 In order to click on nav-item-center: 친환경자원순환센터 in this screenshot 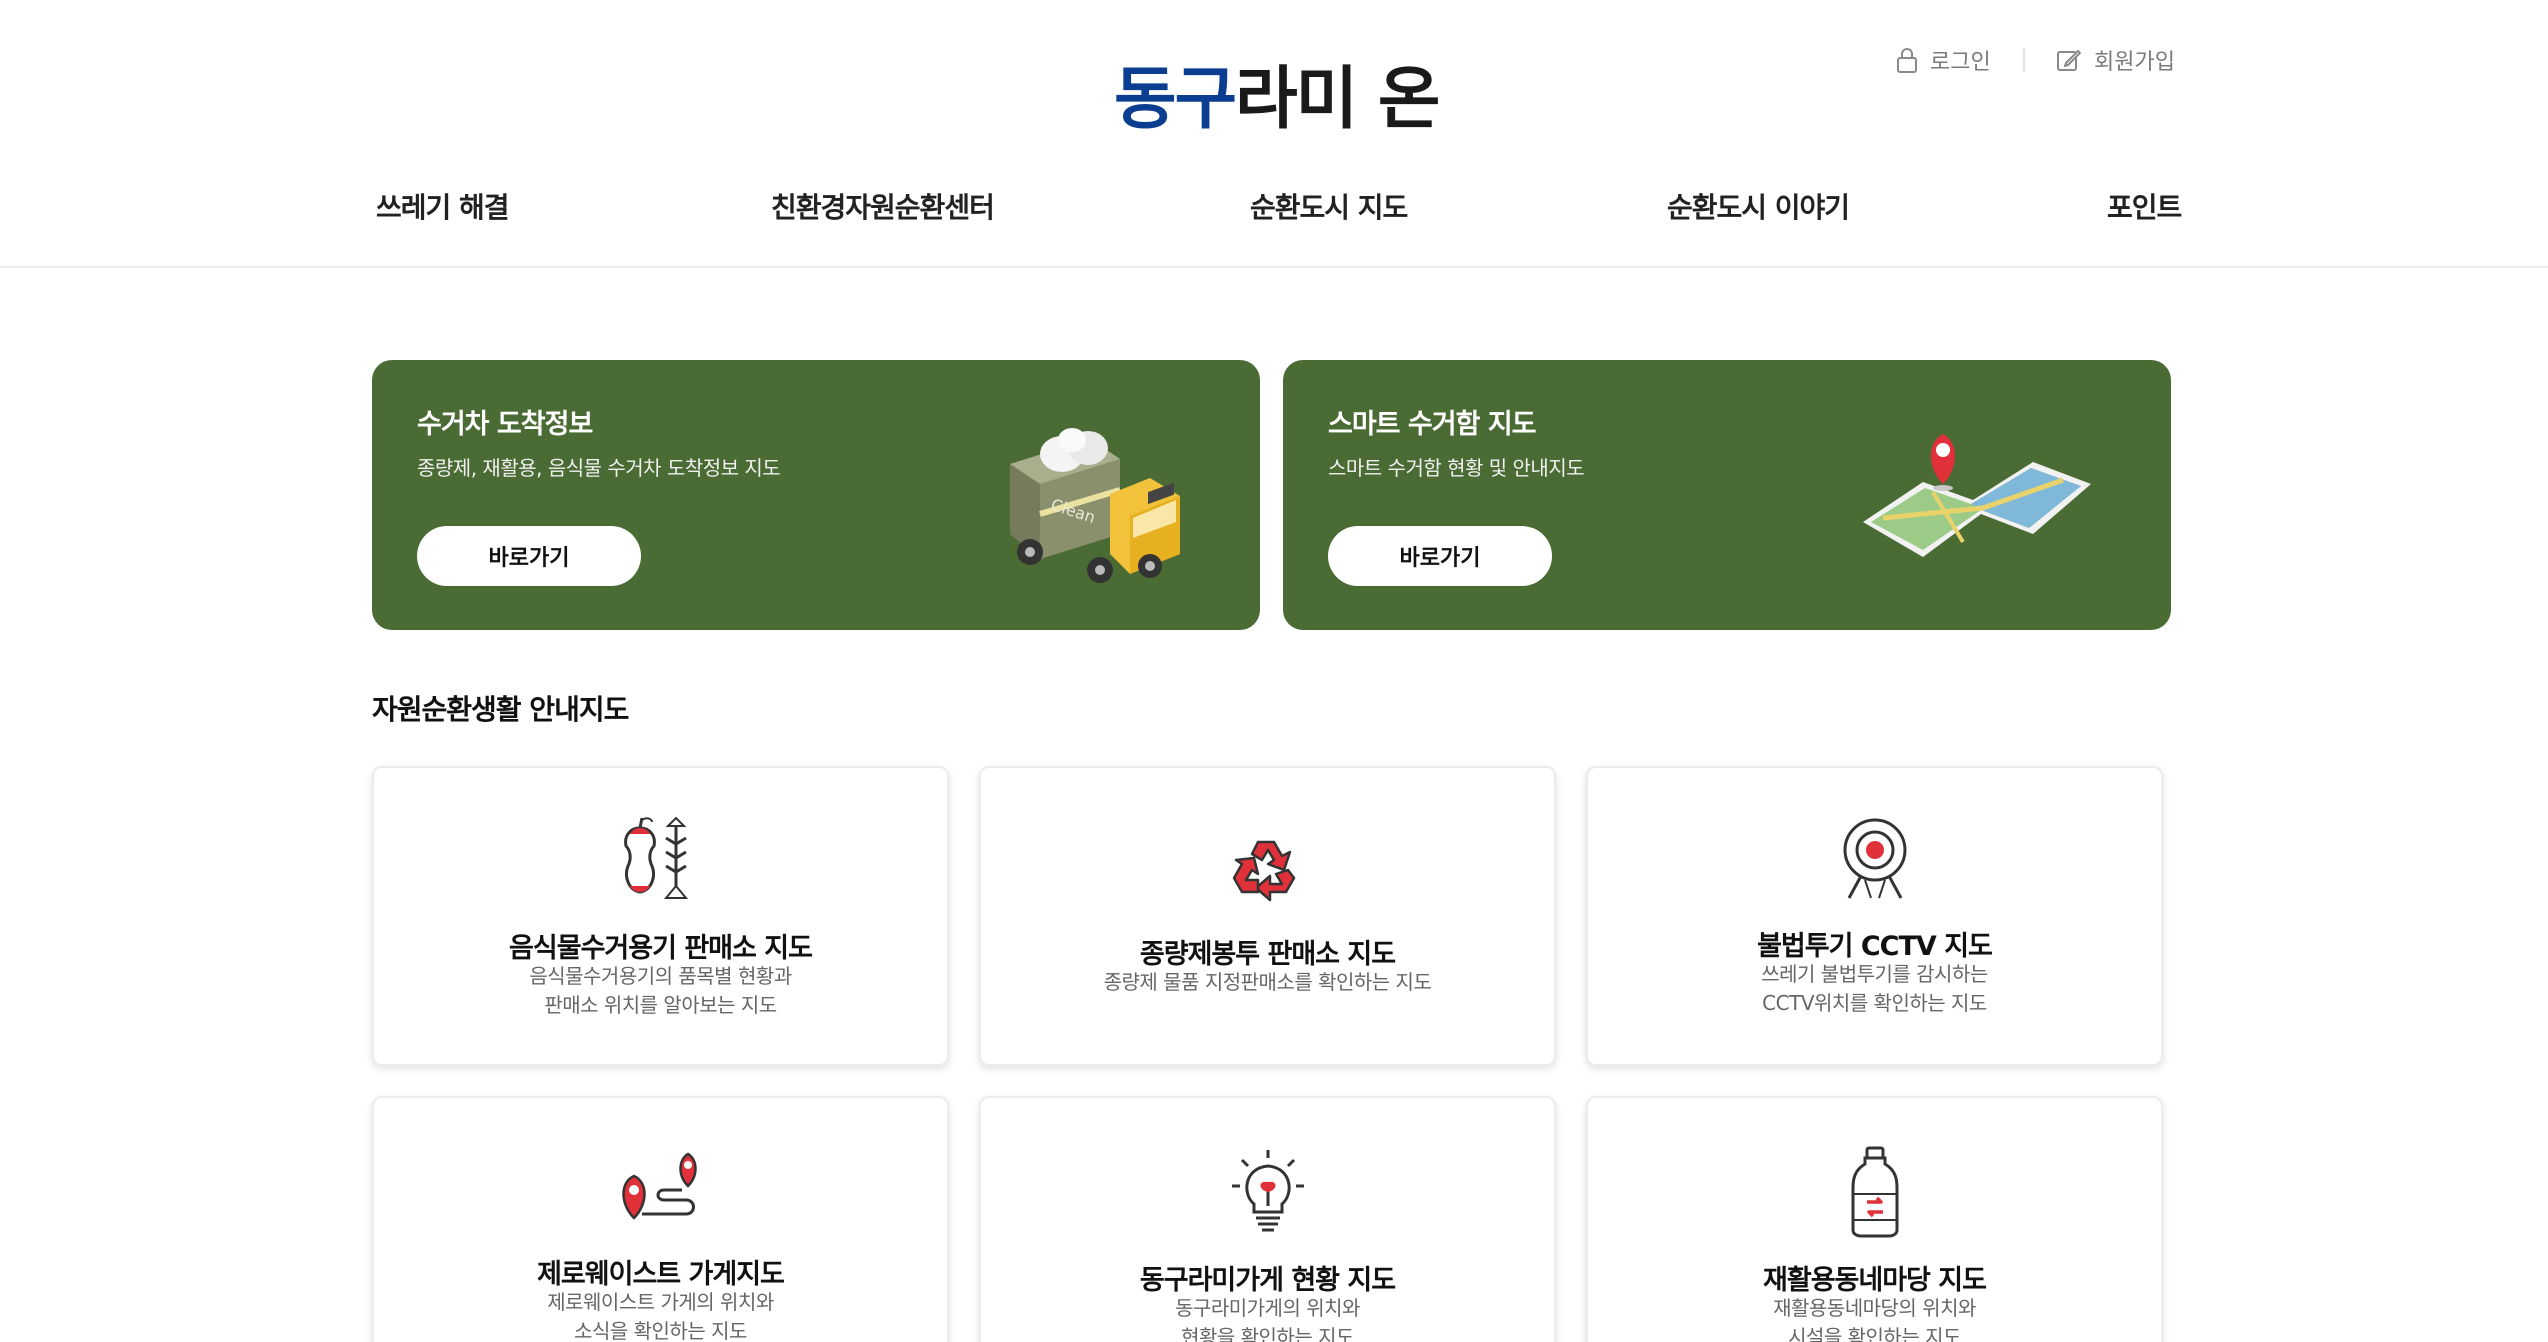, I will do `click(883, 206)`.